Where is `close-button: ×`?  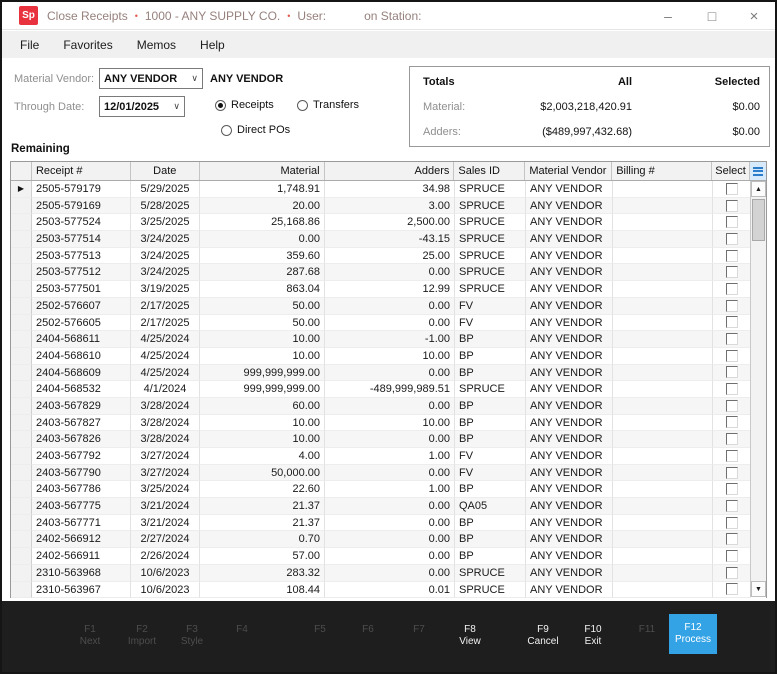
close-button: × is located at coordinates (754, 16).